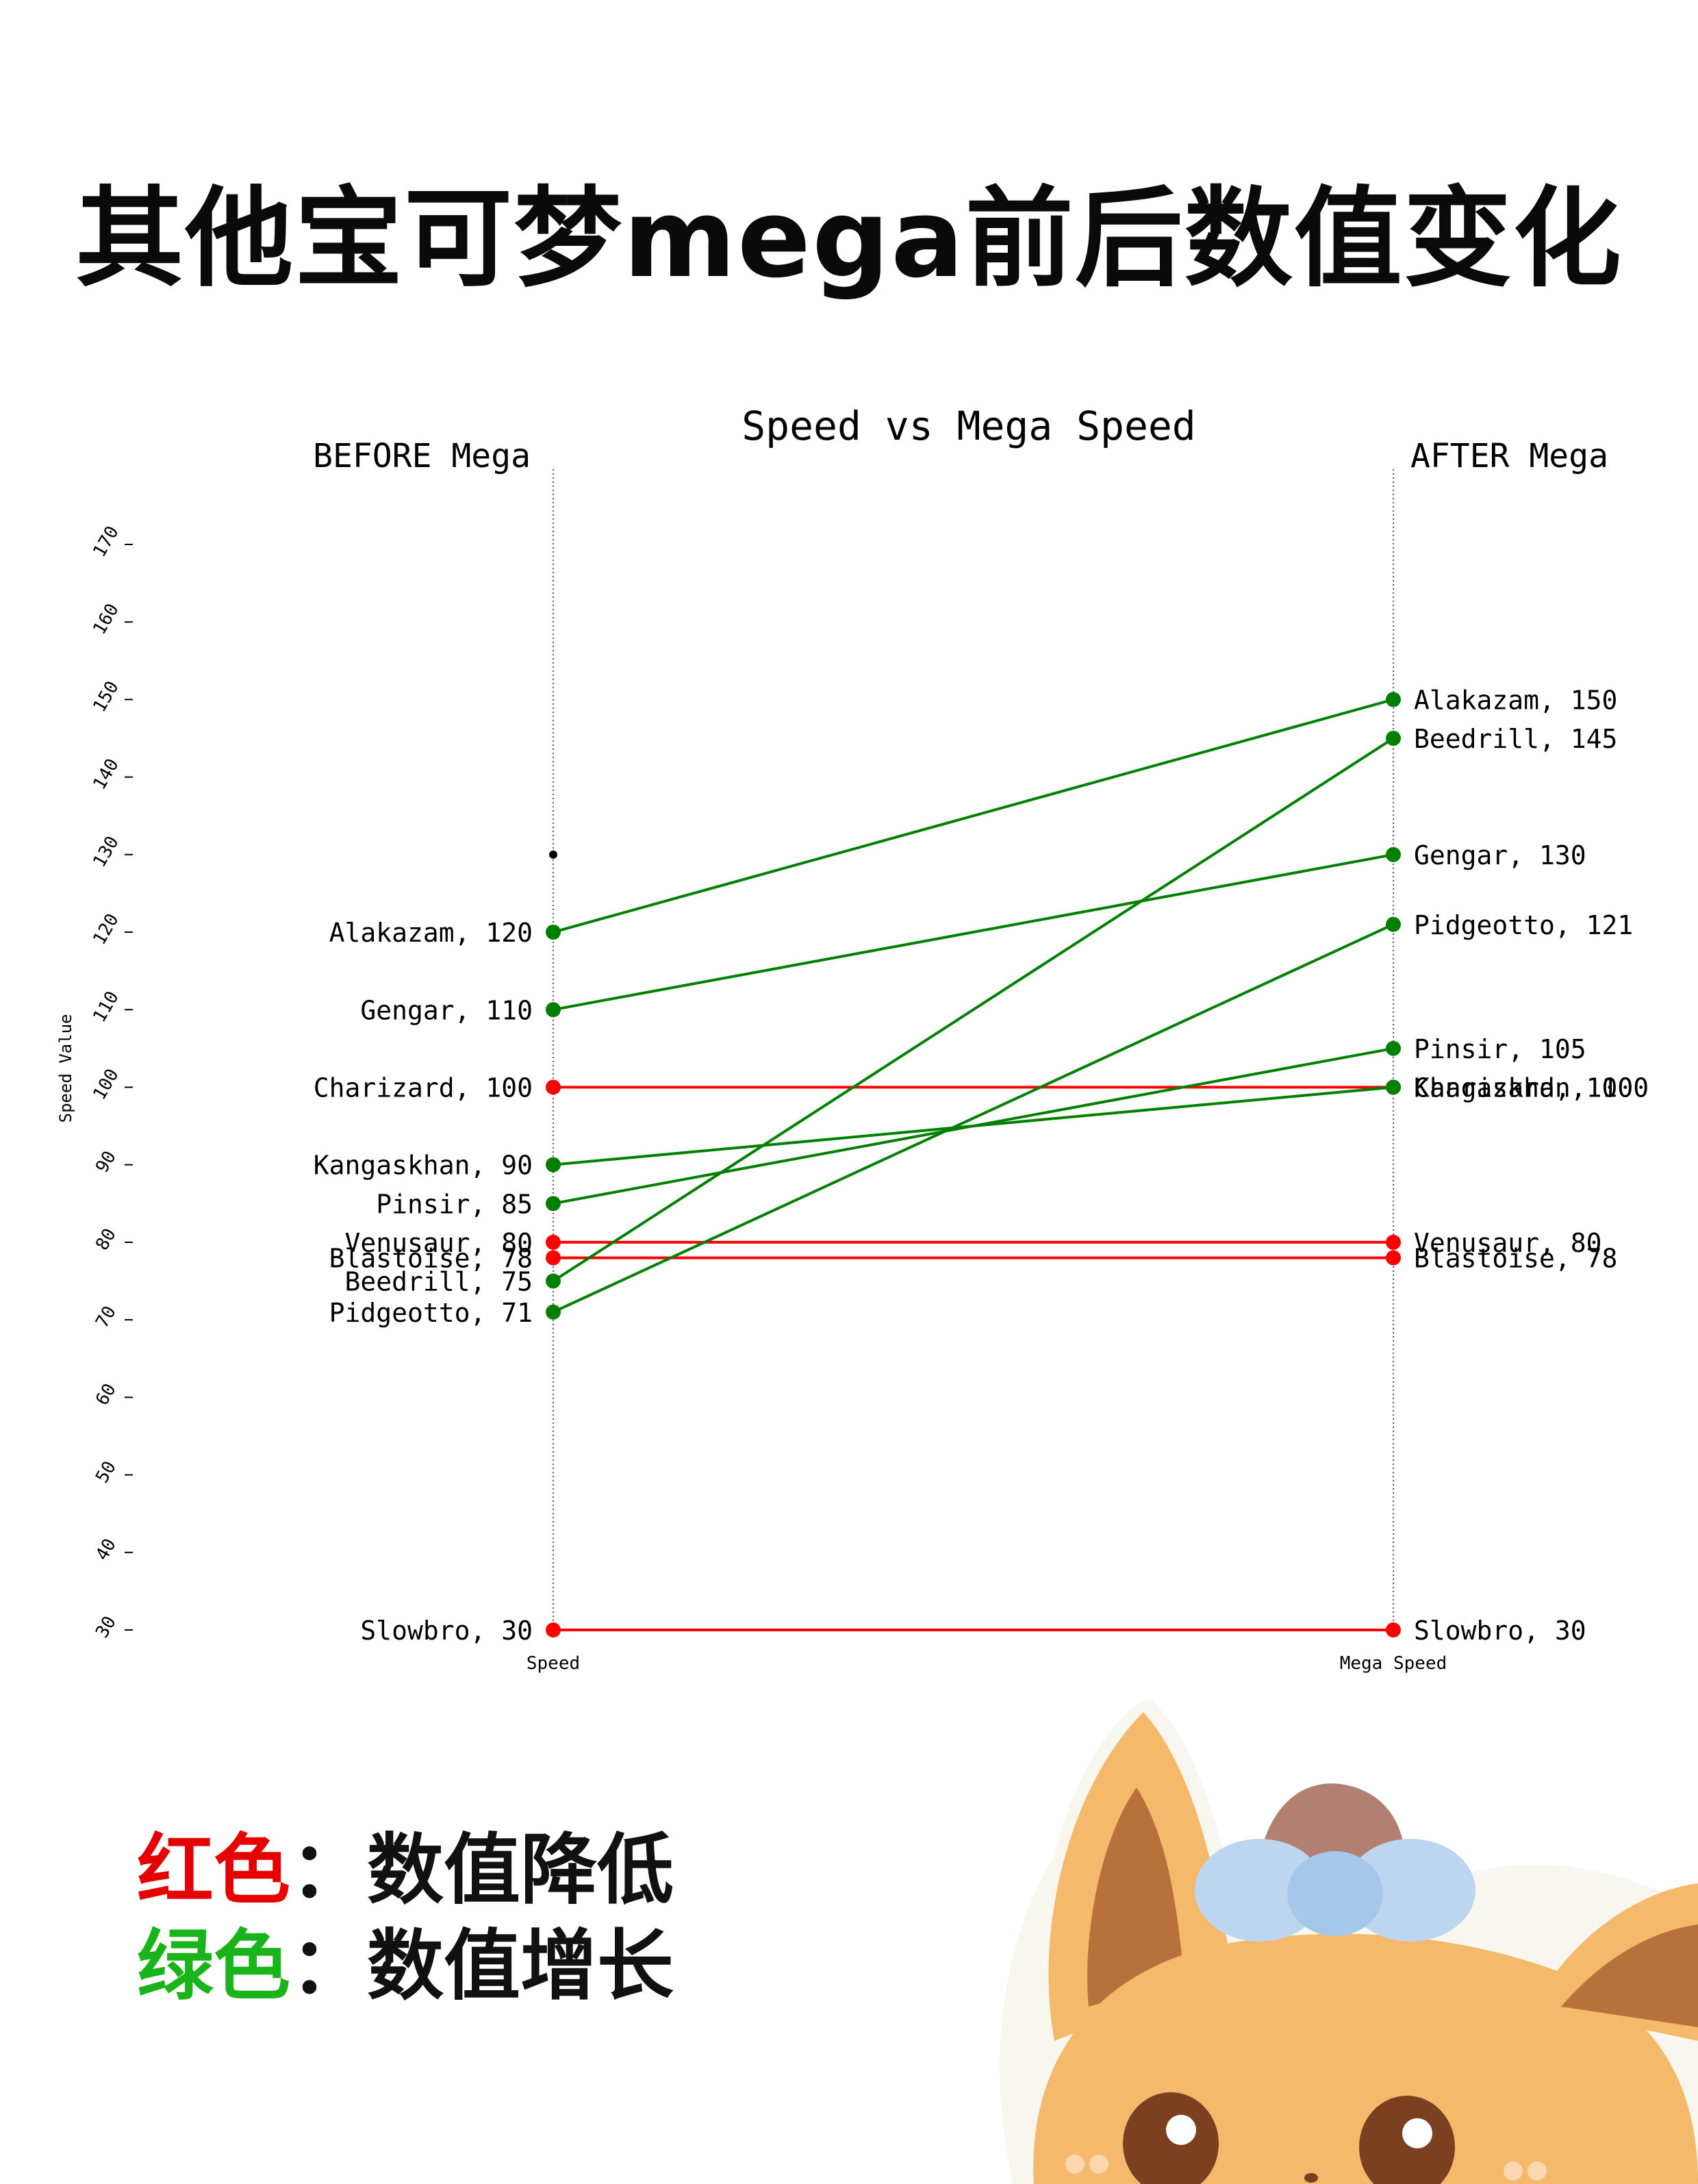 The image size is (1698, 2184). Describe the element at coordinates (1509, 456) in the screenshot. I see `after-header: AFTER Mega` at that location.